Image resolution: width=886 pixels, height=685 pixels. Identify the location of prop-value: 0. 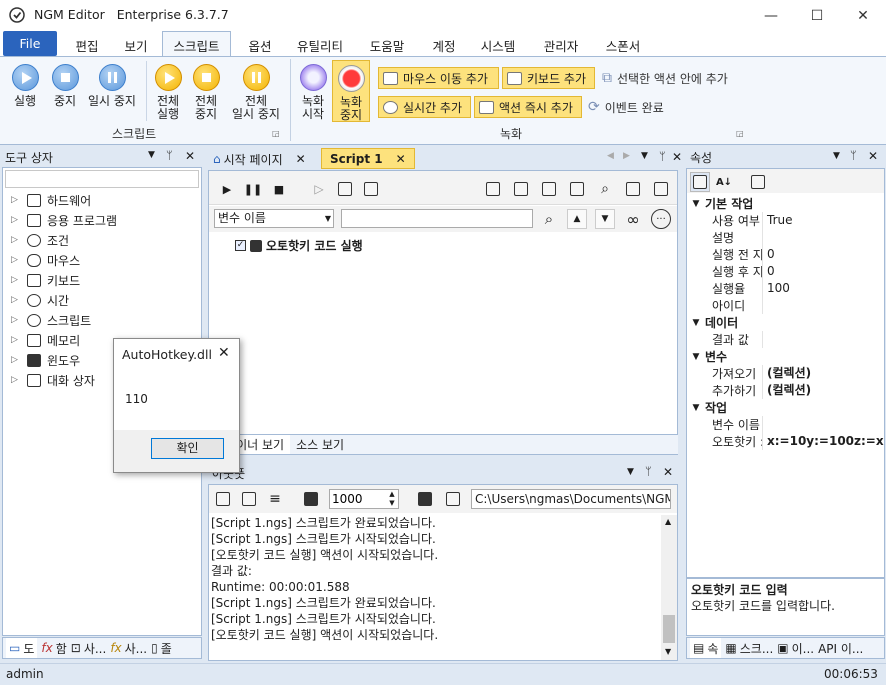
(823, 254).